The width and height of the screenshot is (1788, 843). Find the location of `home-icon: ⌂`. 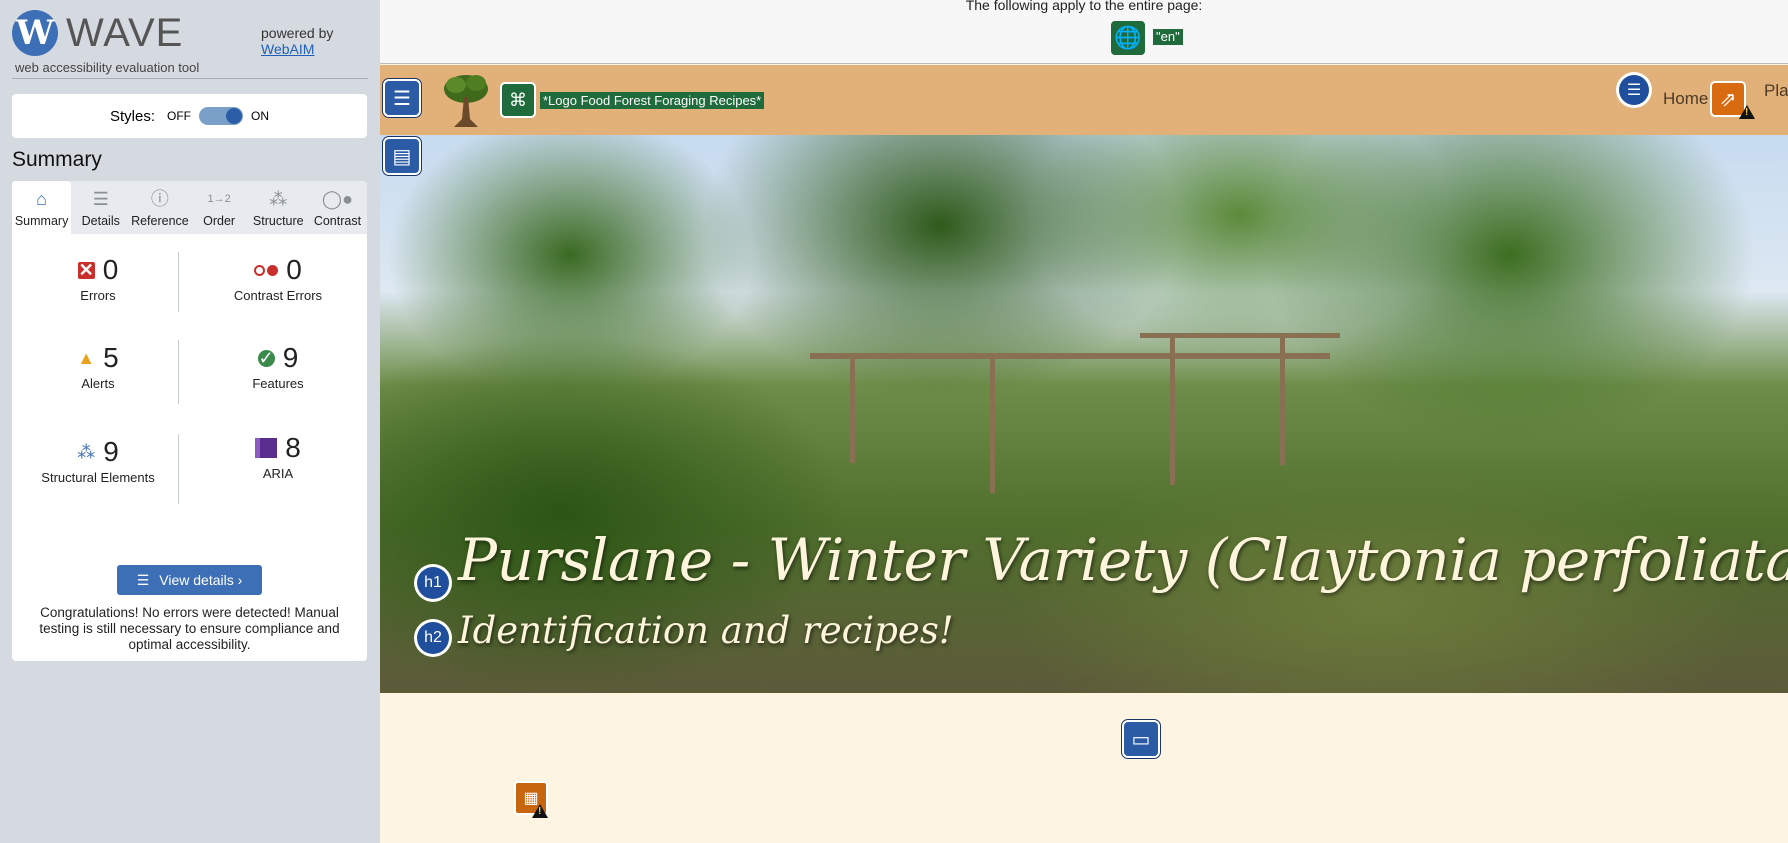

home-icon: ⌂ is located at coordinates (42, 199).